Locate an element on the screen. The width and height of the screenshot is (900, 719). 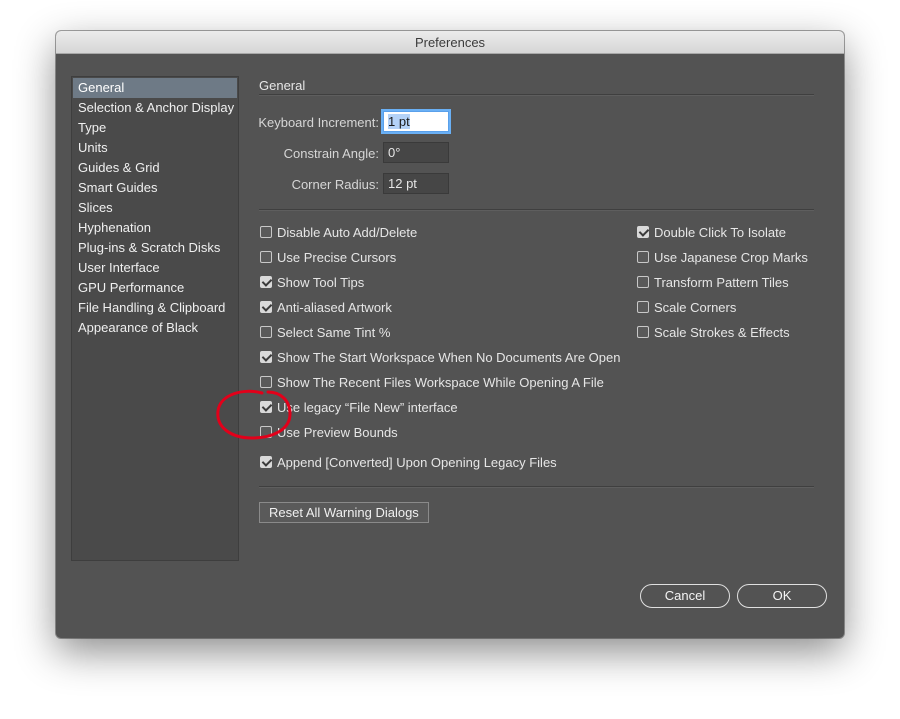
section-divider is located at coordinates (536, 95).